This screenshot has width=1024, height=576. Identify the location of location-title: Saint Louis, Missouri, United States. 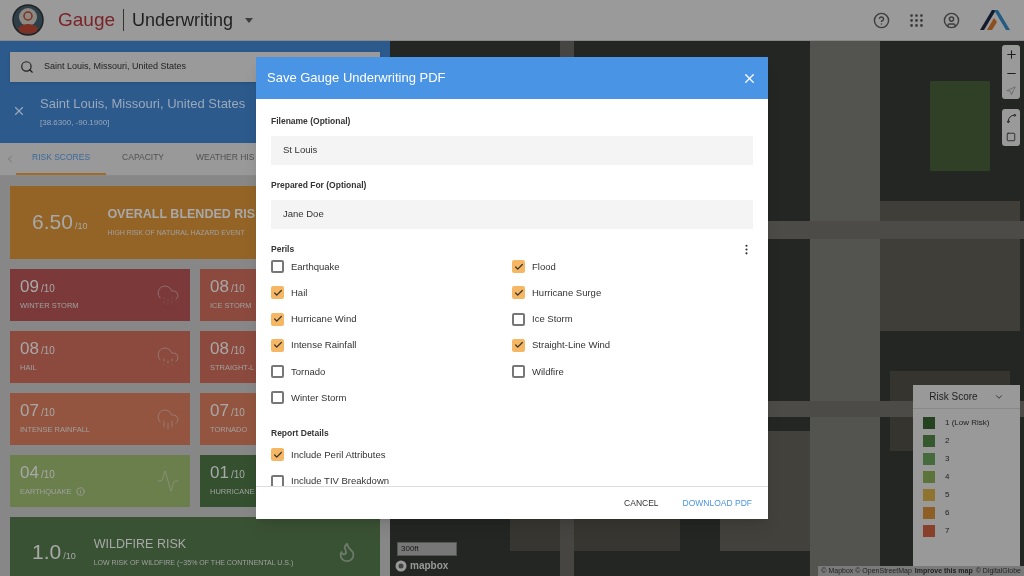
(143, 104).